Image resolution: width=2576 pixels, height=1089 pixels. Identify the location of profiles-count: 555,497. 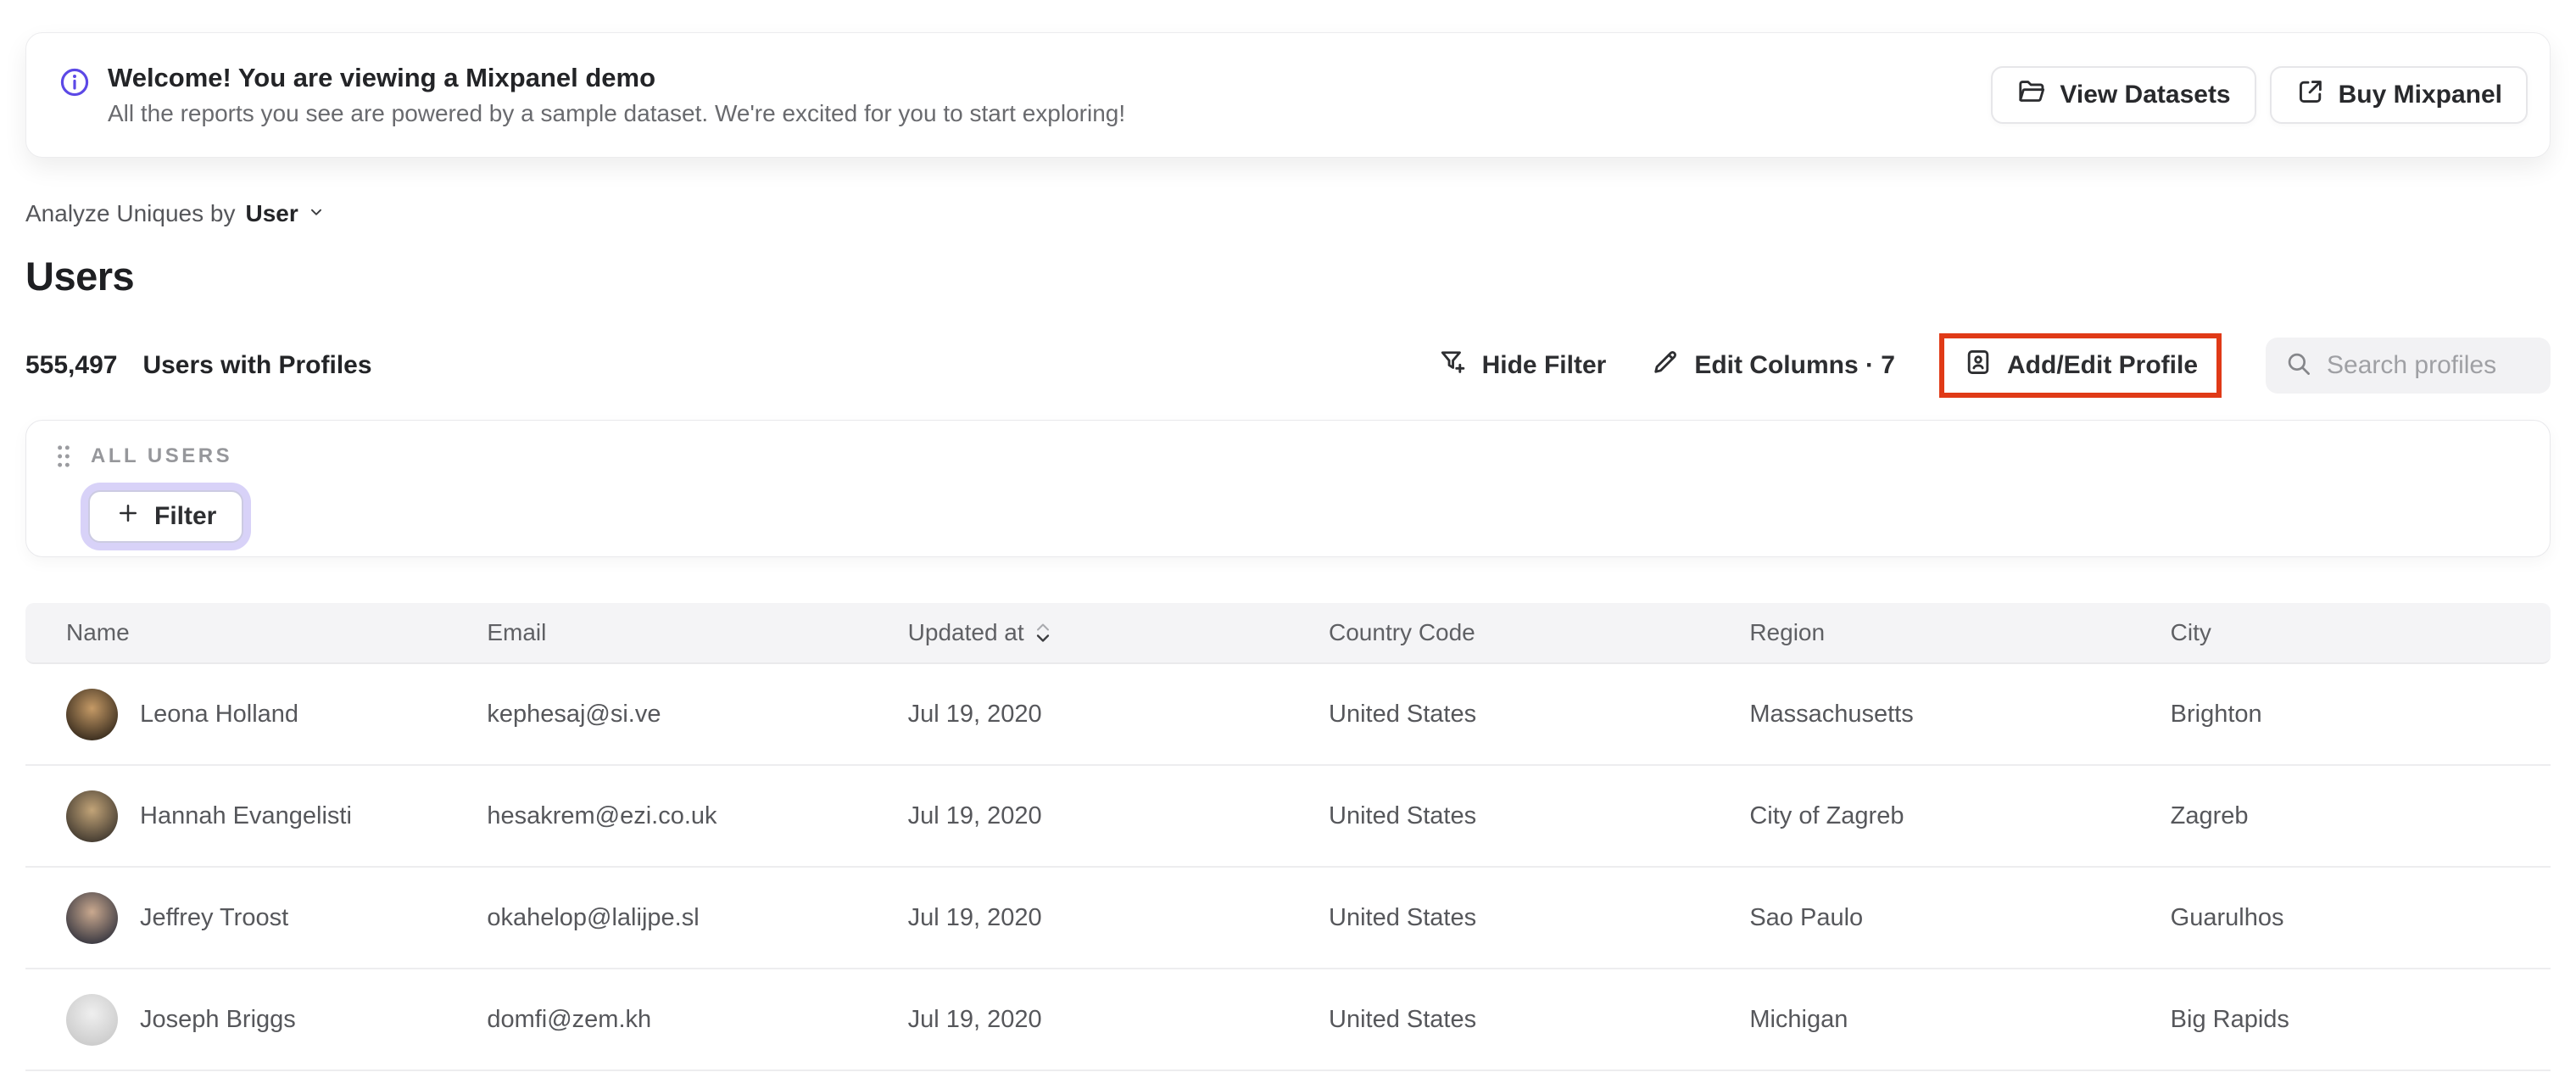
(71, 365).